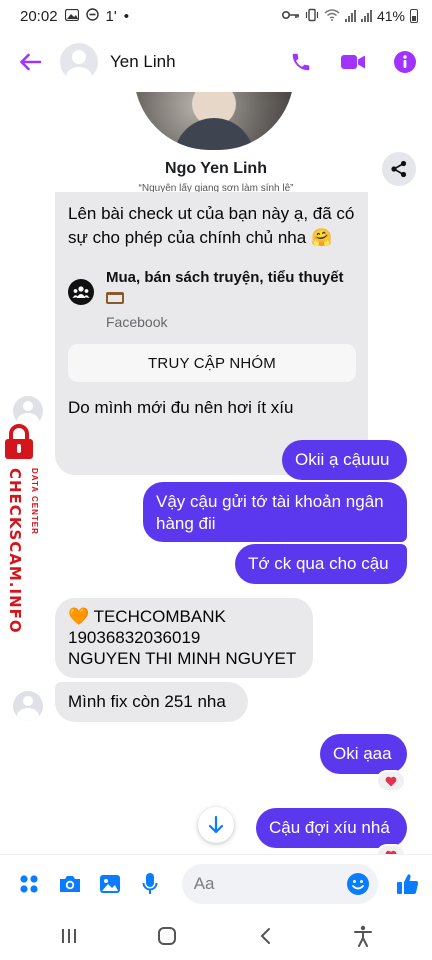 This screenshot has height=960, width=432. I want to click on shared-profile-name: Ngo Yen Linh, so click(216, 168).